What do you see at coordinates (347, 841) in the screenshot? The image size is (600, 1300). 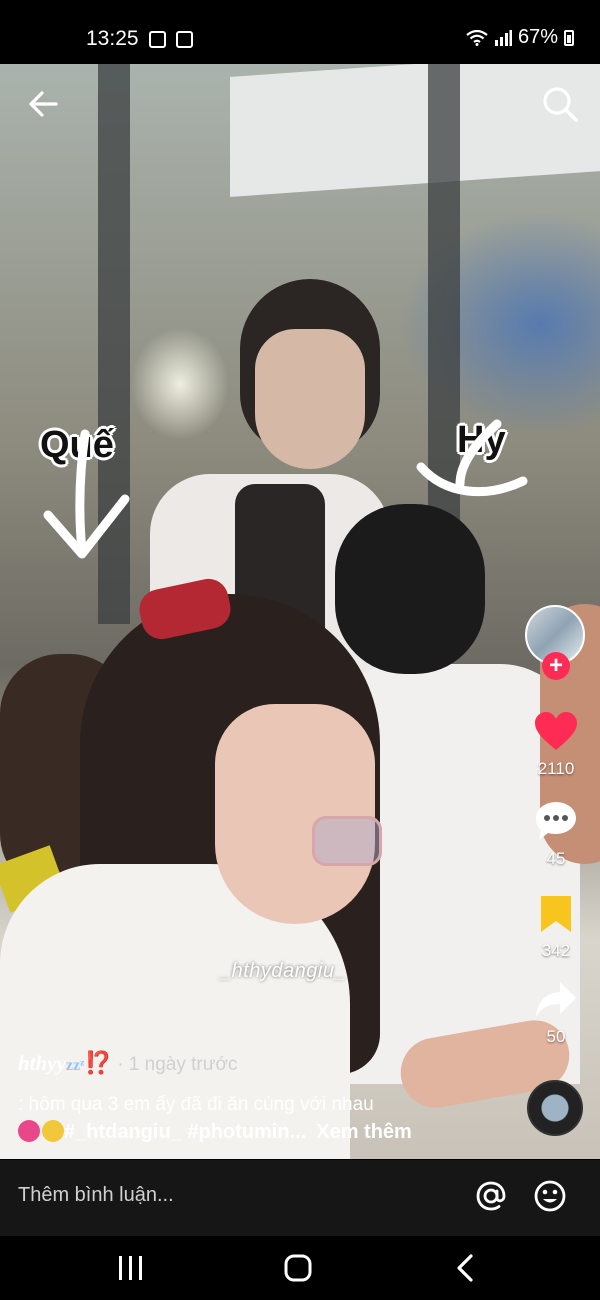 I see `glasses` at bounding box center [347, 841].